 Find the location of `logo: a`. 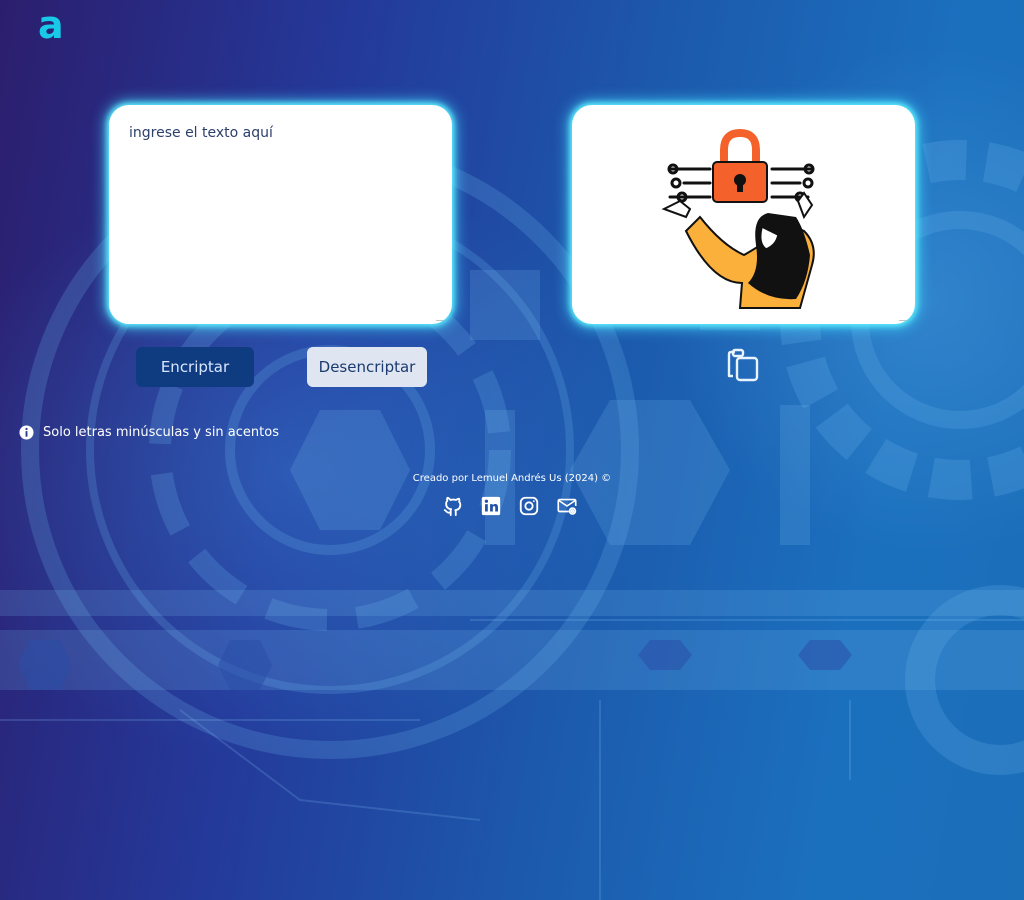

logo: a is located at coordinates (51, 25).